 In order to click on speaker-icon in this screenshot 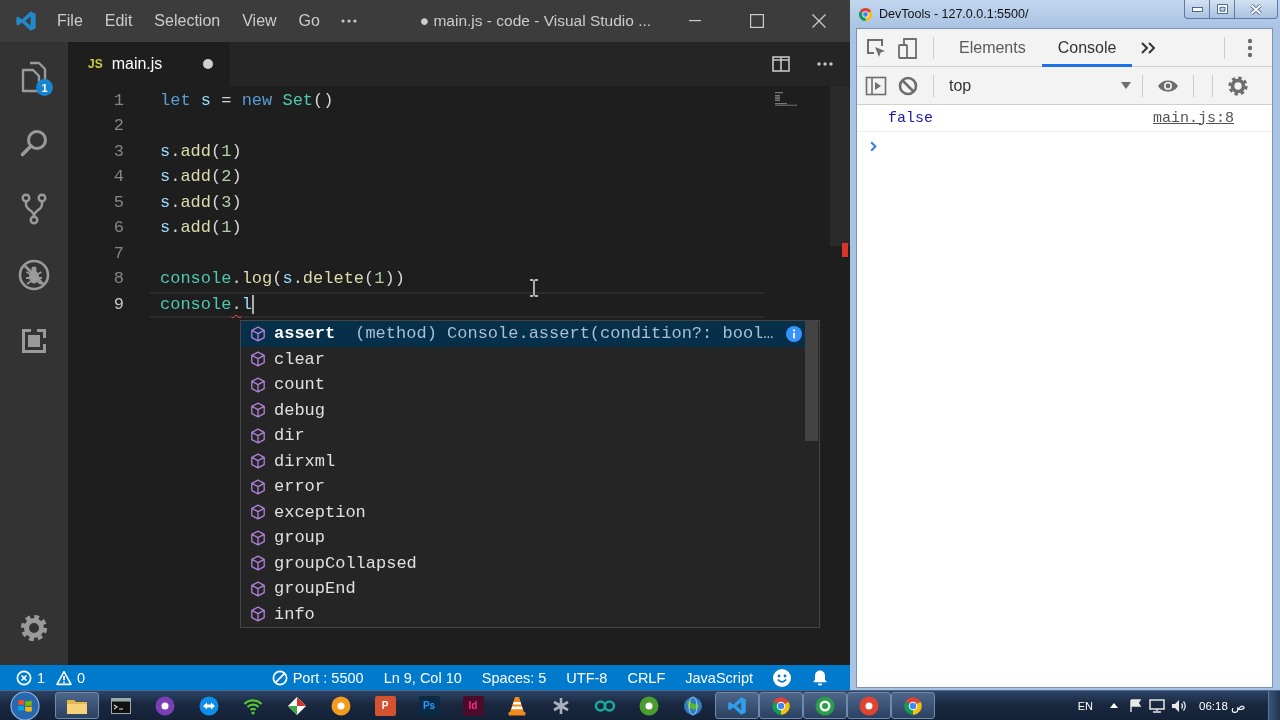, I will do `click(1179, 705)`.